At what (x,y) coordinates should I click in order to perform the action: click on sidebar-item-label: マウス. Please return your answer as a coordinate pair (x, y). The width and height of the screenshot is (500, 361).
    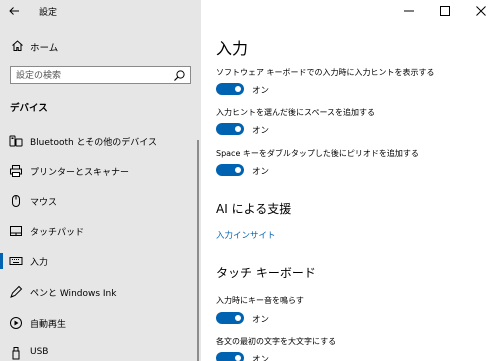
    Looking at the image, I should click on (44, 203).